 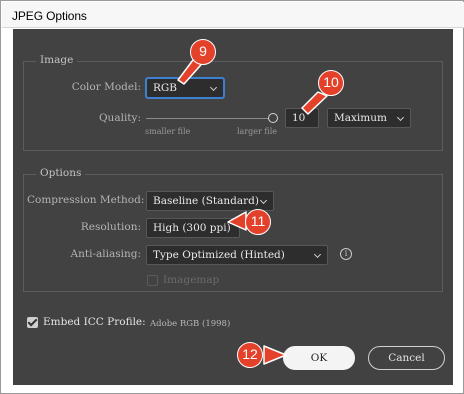 What do you see at coordinates (331, 83) in the screenshot?
I see `callout-badge-10: 10` at bounding box center [331, 83].